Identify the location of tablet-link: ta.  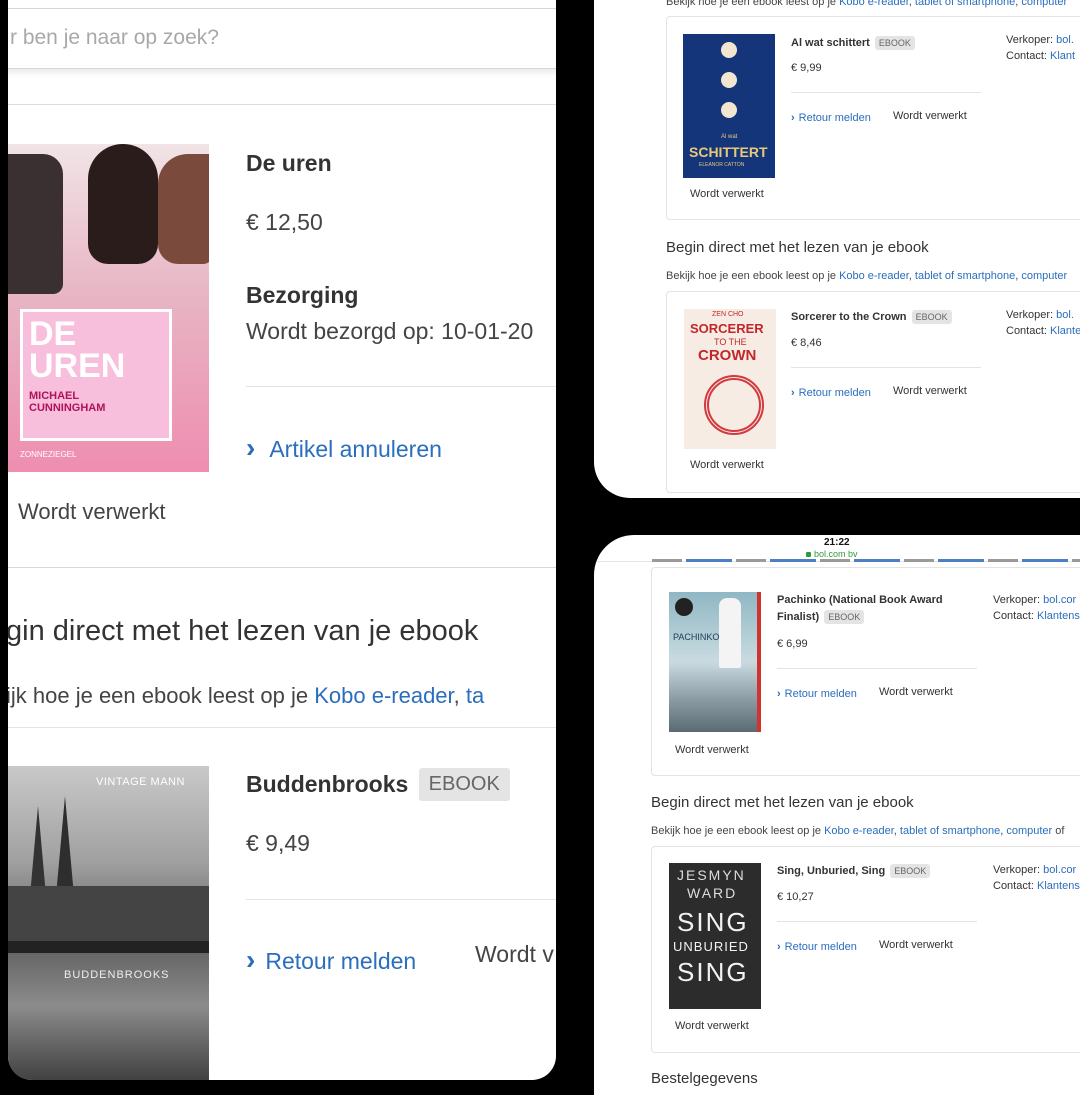
(475, 695).